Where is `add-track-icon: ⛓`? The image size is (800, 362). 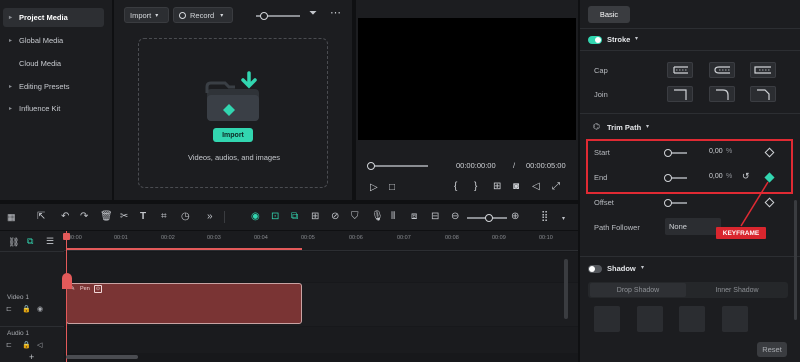
add-track-icon: ⛓ is located at coordinates (13, 242).